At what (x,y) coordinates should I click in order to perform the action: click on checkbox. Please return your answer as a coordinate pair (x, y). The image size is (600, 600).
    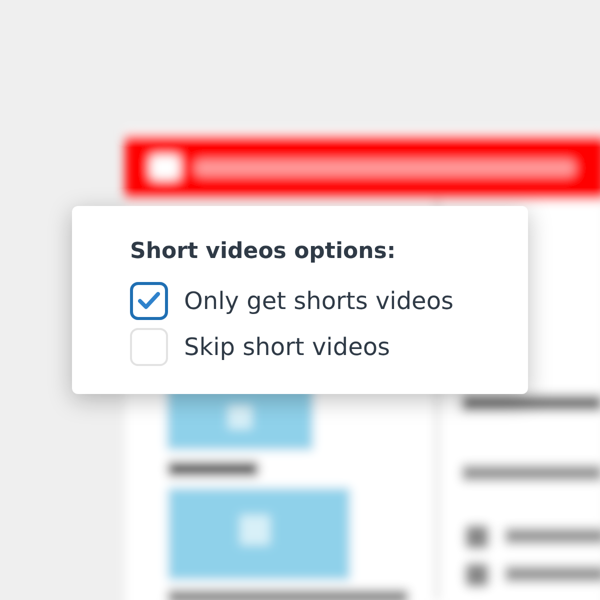
    Looking at the image, I should click on (149, 301).